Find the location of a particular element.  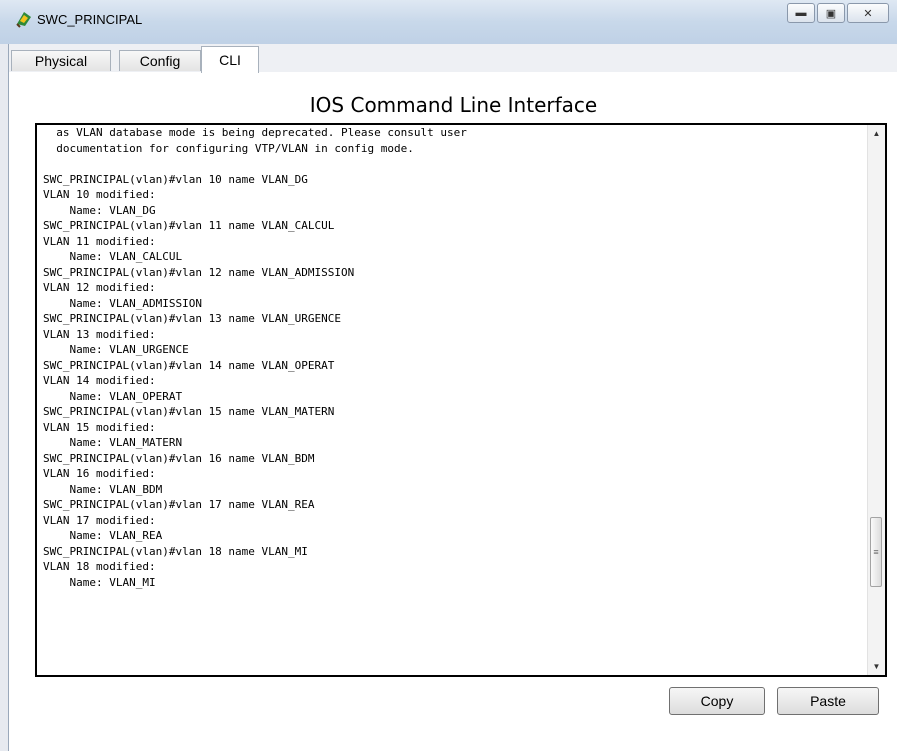

cli-line: Name: VLAN_REA is located at coordinates (103, 535).